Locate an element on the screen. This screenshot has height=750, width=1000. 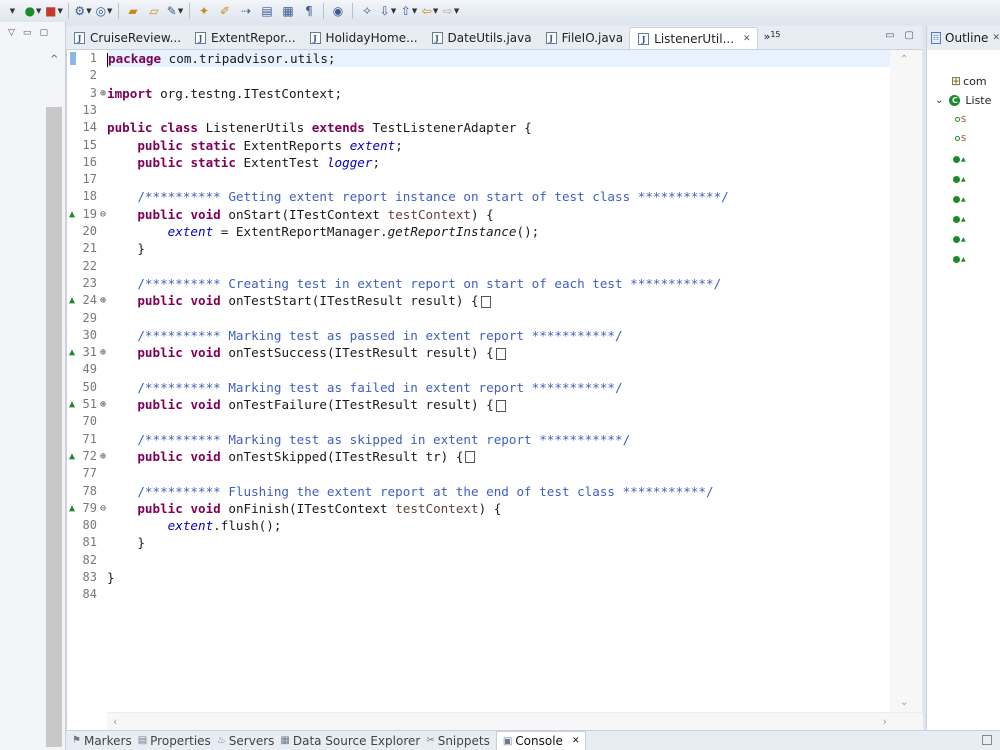
line-number: 29 is located at coordinates (87, 318).